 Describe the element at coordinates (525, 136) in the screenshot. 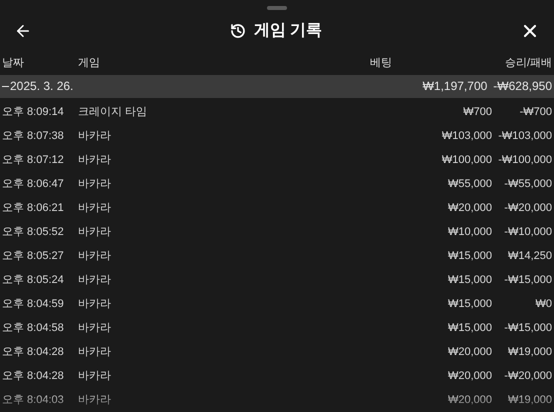

I see `result-cell-text: -₩103,000` at that location.